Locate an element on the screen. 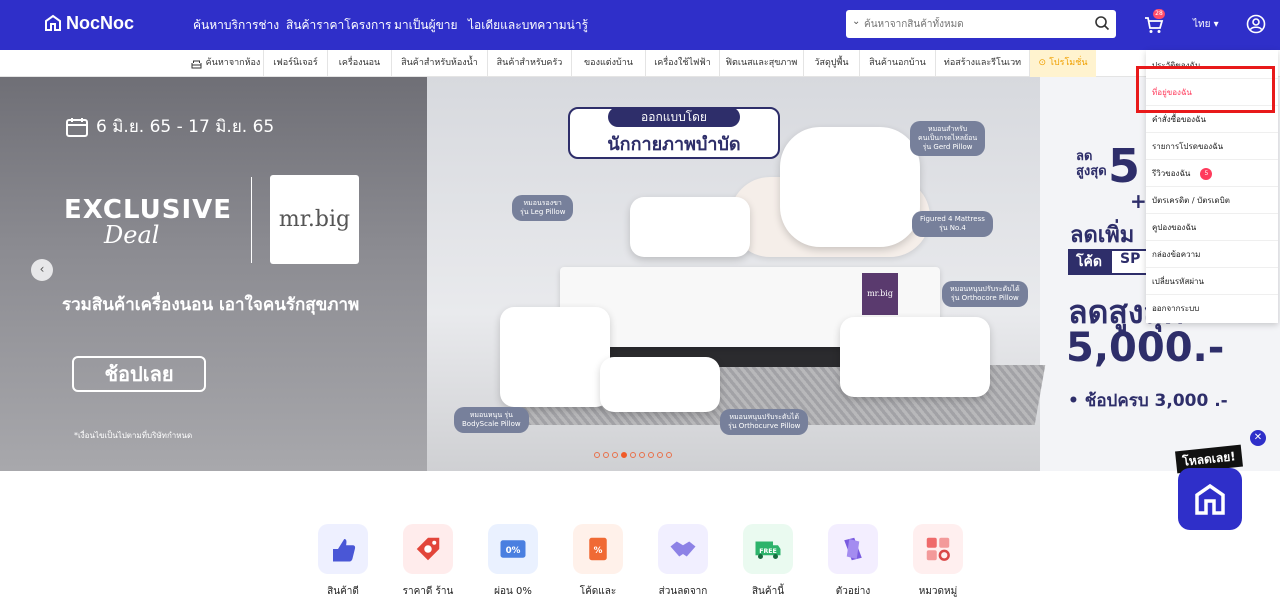  label-no4-mattress: Figured 4 Mattress รุ่น No.4 is located at coordinates (952, 224).